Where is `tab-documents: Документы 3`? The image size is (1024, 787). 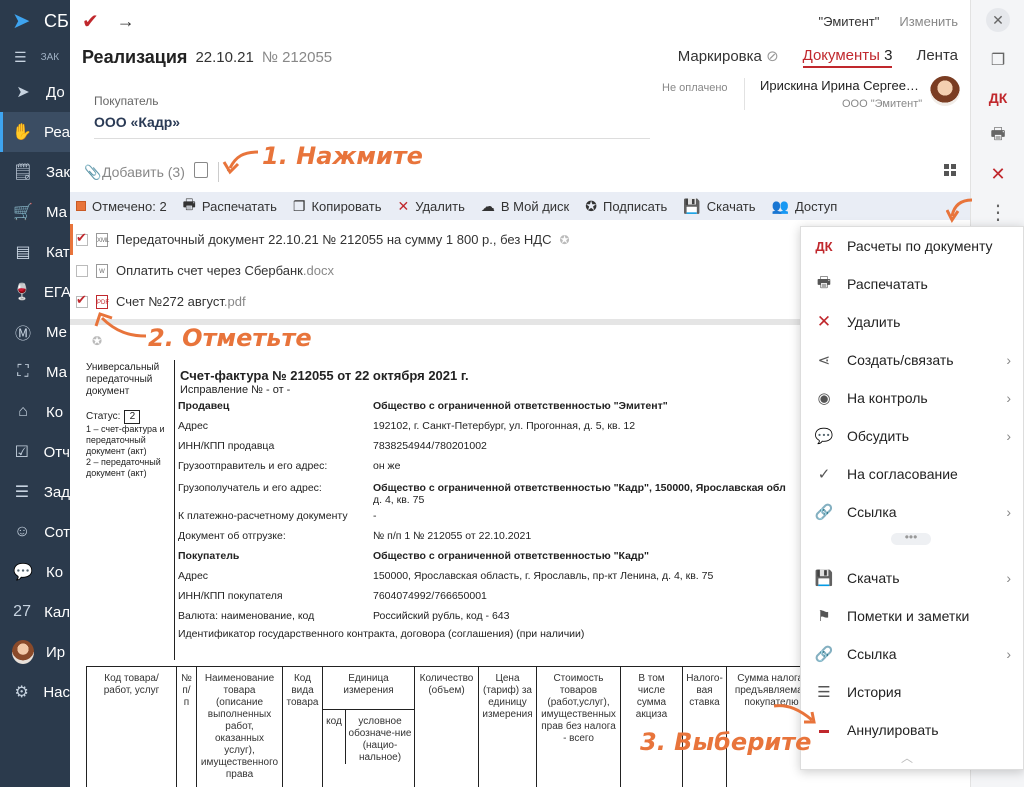
tab-documents: Документы 3 is located at coordinates (847, 57).